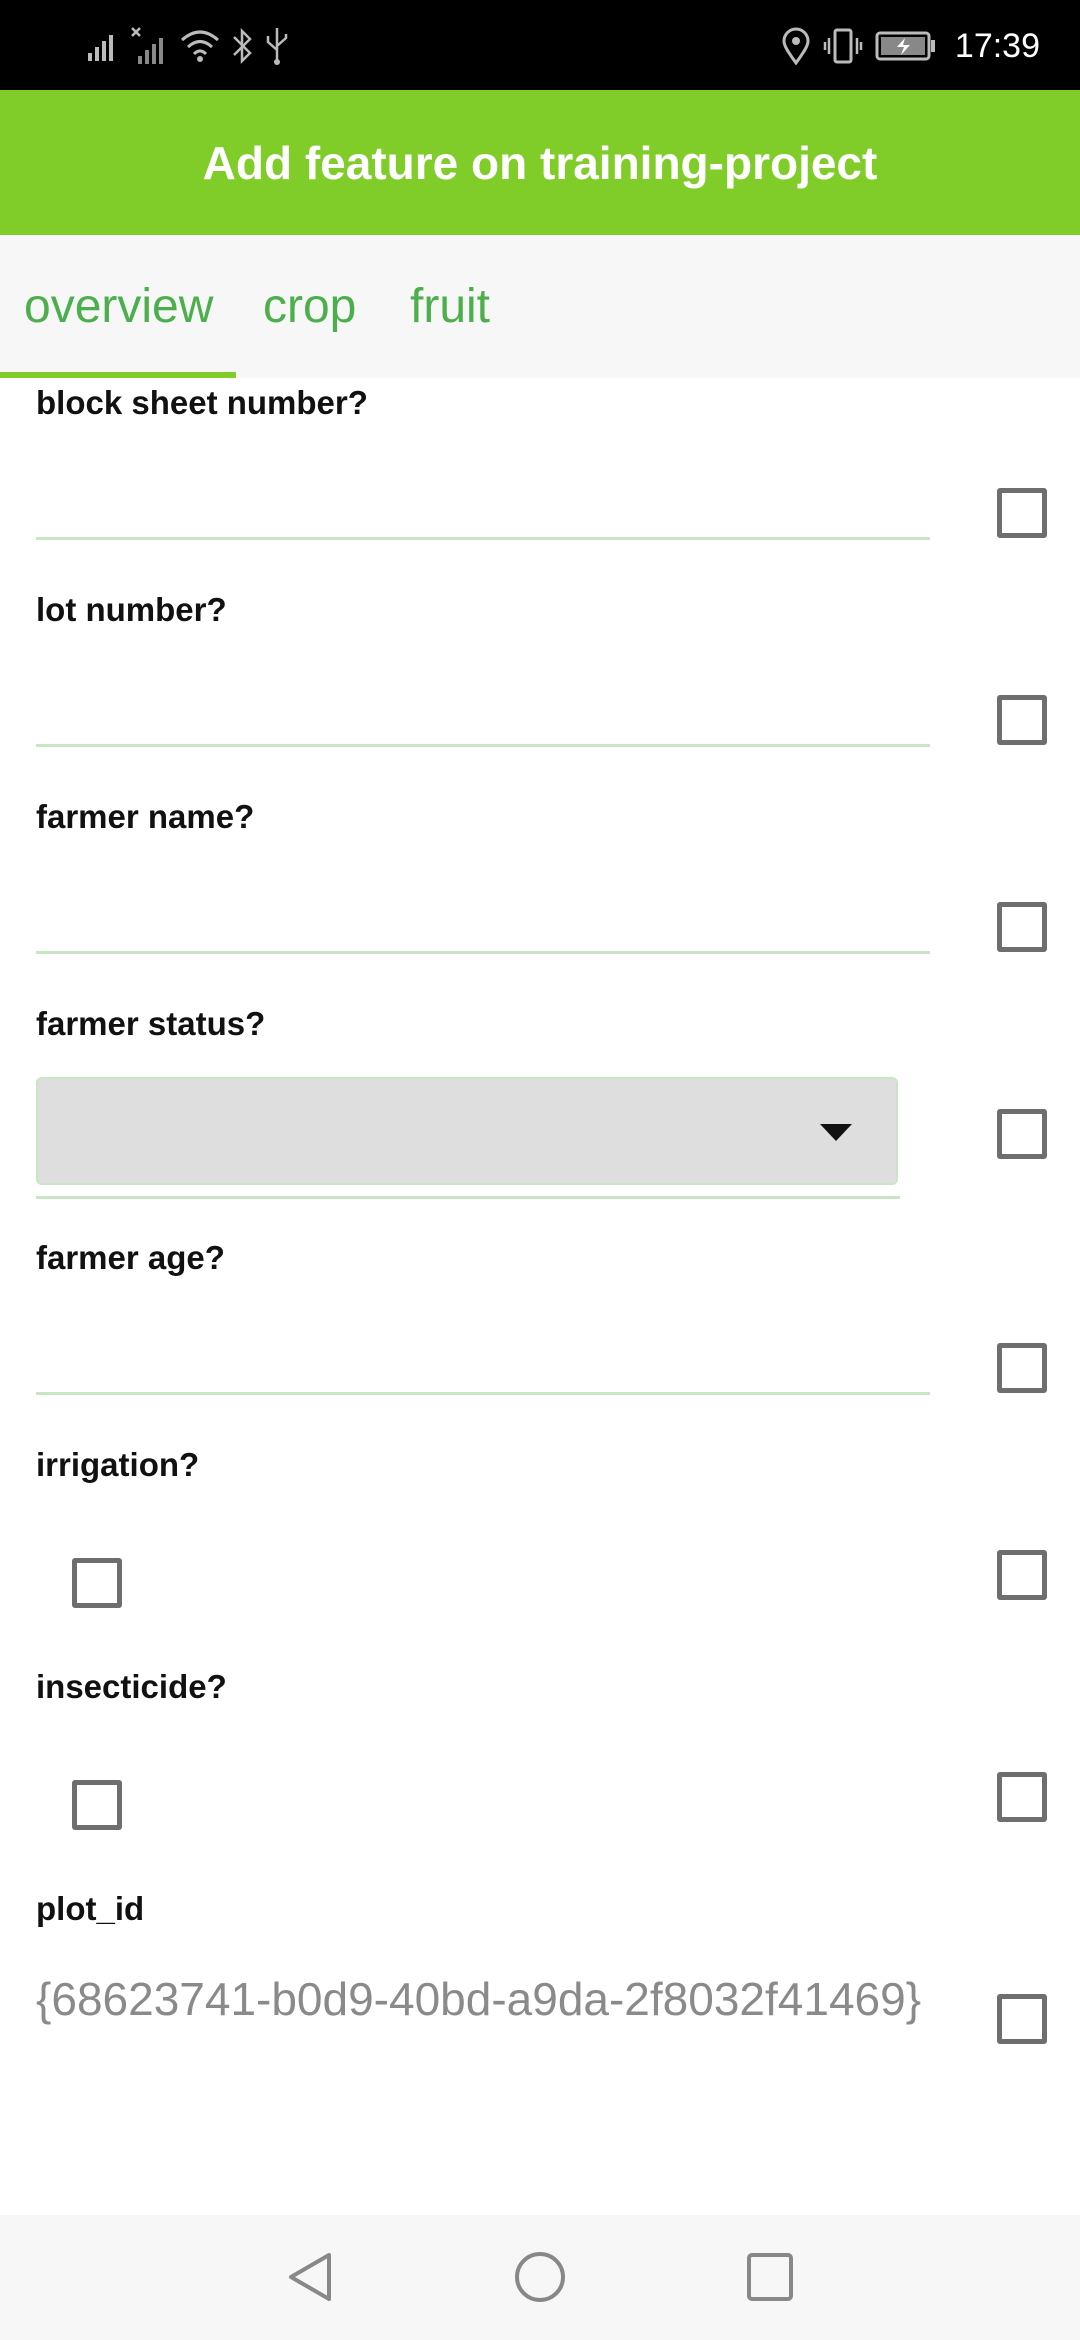 This screenshot has width=1080, height=2340. Describe the element at coordinates (97, 1583) in the screenshot. I see `irrigation-checkbox` at that location.